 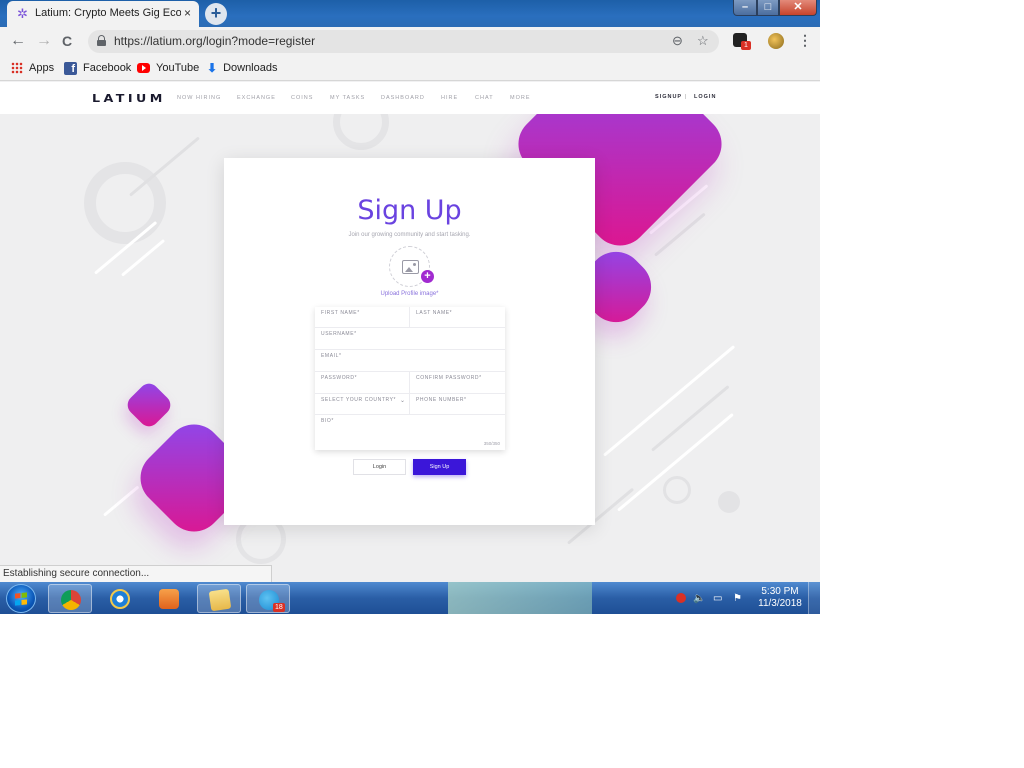 I want to click on nav-login: LOGIN, so click(x=705, y=97).